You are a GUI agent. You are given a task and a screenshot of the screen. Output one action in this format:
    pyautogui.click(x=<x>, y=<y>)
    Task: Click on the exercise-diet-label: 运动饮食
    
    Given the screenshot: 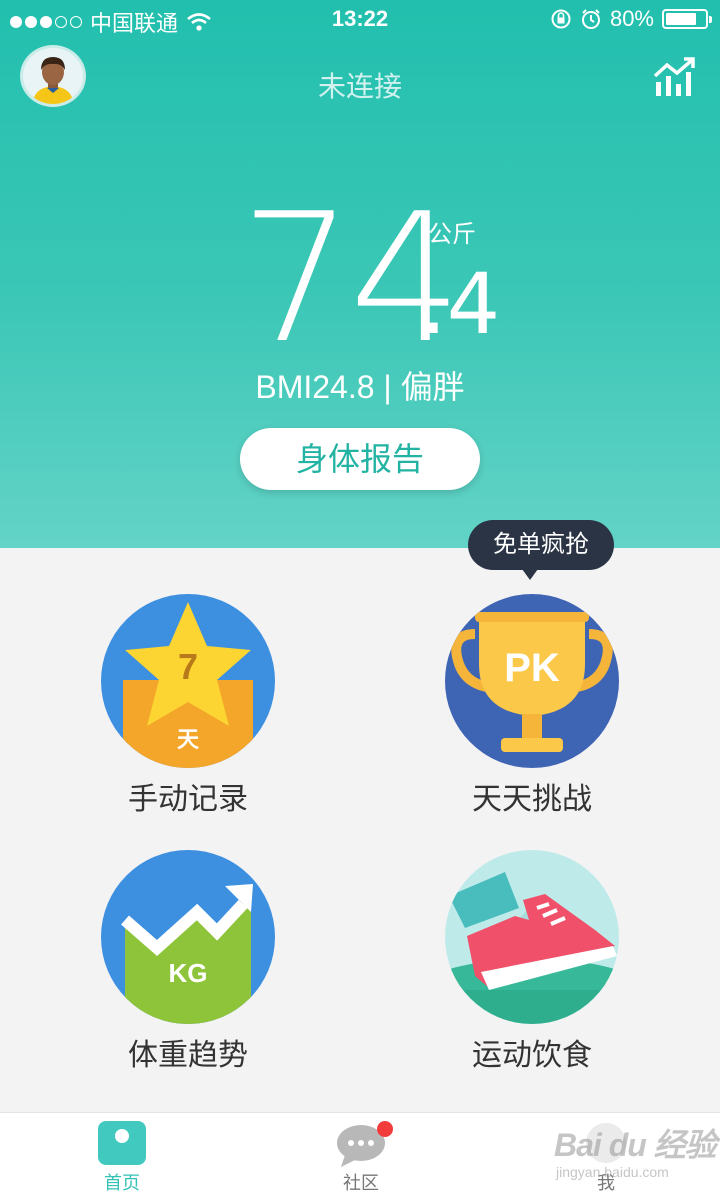 What is the action you would take?
    pyautogui.click(x=532, y=1055)
    